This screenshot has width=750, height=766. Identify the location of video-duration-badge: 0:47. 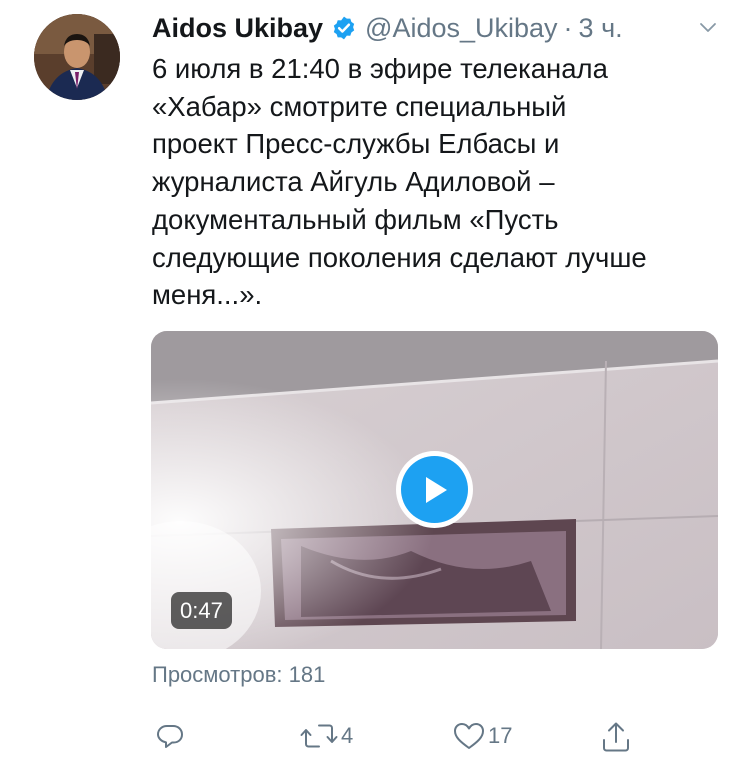
(201, 610).